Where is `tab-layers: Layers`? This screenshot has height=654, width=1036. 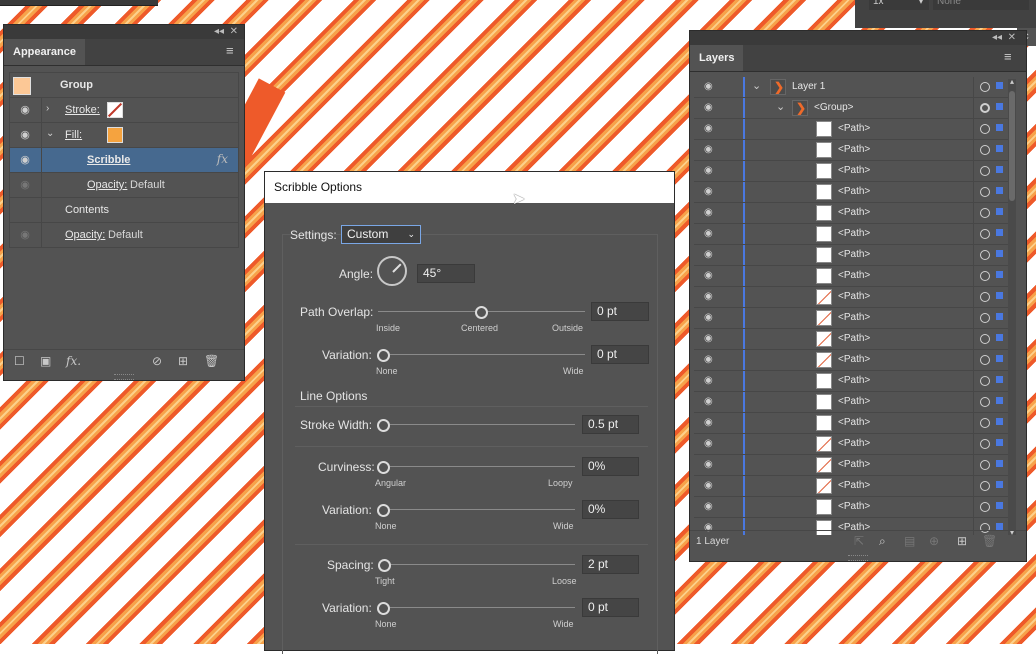 tab-layers: Layers is located at coordinates (717, 58).